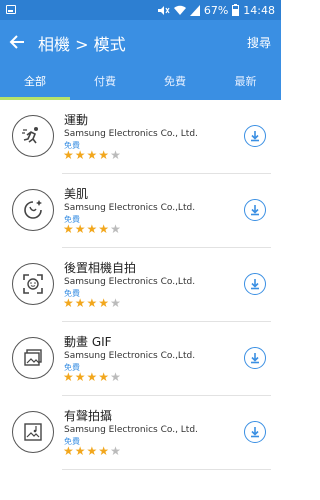 This screenshot has width=320, height=500. Describe the element at coordinates (11, 9) in the screenshot. I see `screenshot-icon` at that location.